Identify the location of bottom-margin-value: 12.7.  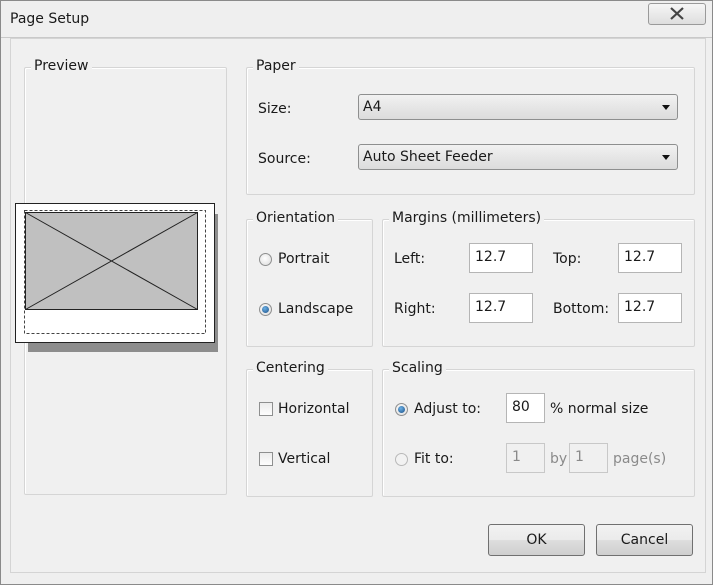
(640, 307).